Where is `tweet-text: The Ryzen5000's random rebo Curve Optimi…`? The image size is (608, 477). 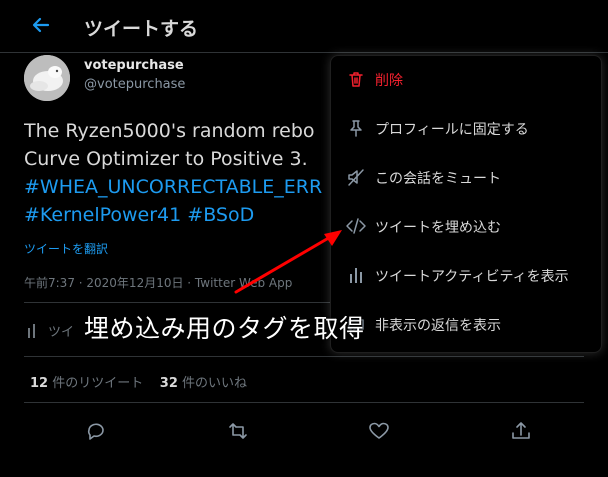 tweet-text: The Ryzen5000's random rebo Curve Optimi… is located at coordinates (189, 173).